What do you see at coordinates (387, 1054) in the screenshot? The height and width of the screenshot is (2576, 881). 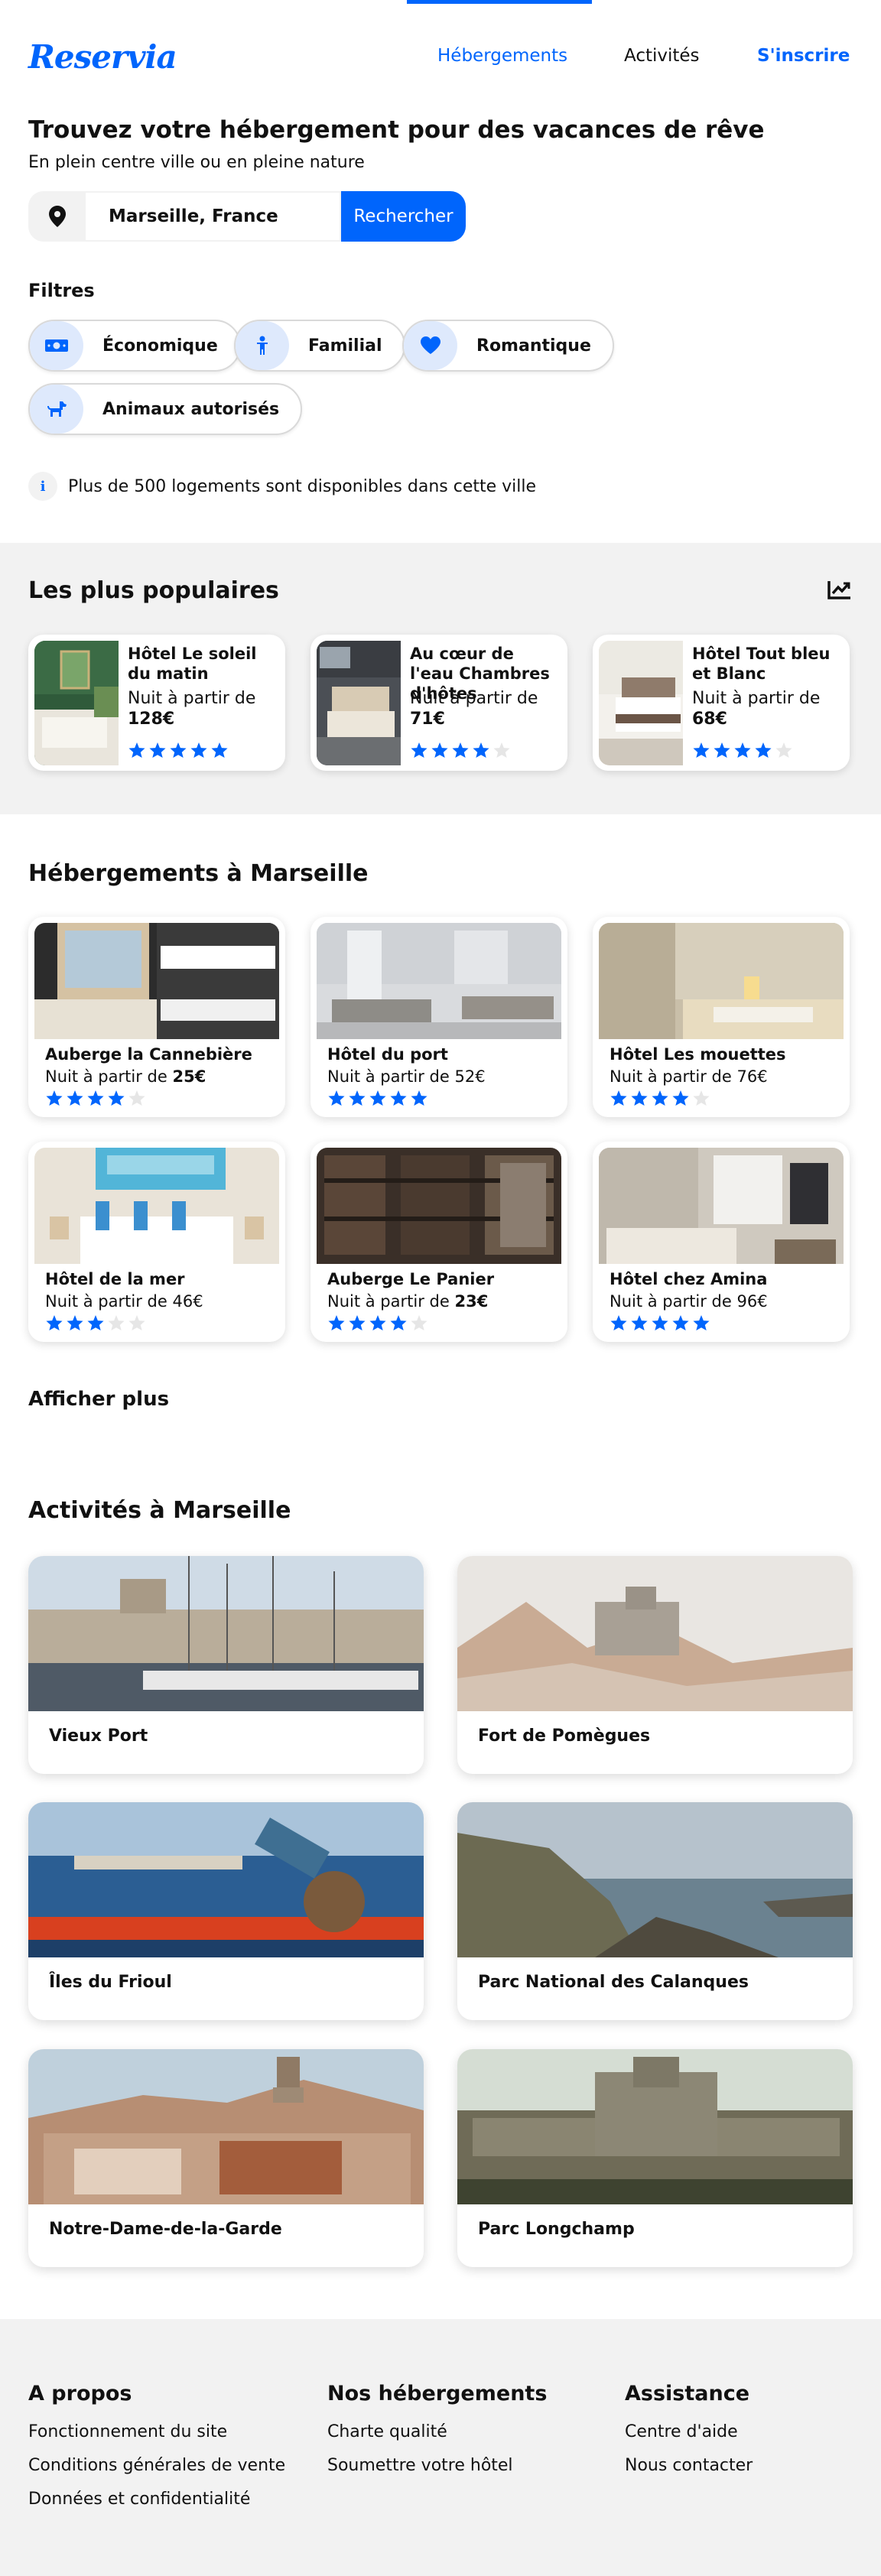 I see `hotel-name: Hôtel du port` at bounding box center [387, 1054].